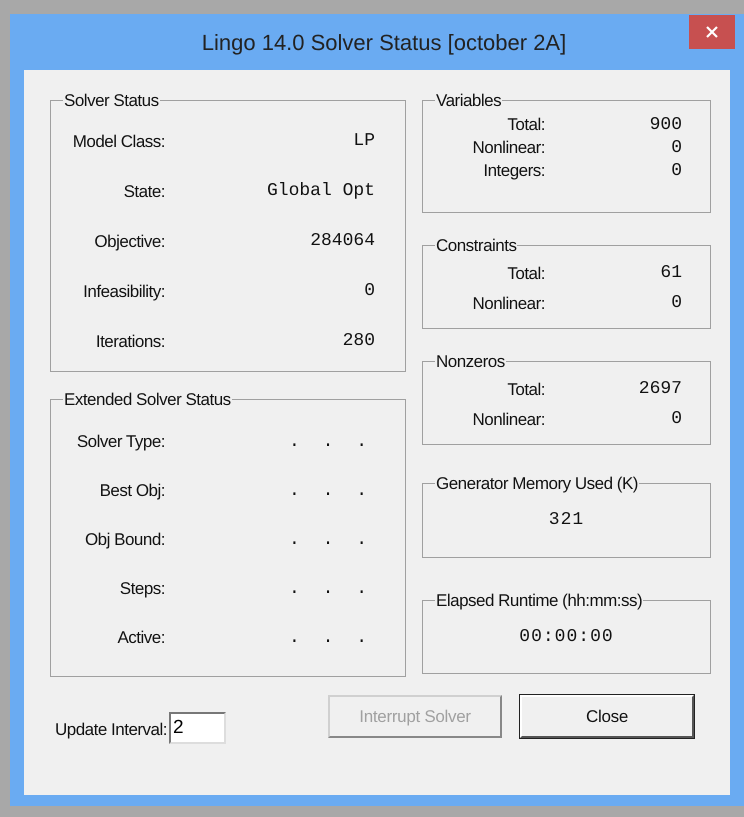  Describe the element at coordinates (537, 484) in the screenshot. I see `group-title: Generator Memory Used (K)` at that location.